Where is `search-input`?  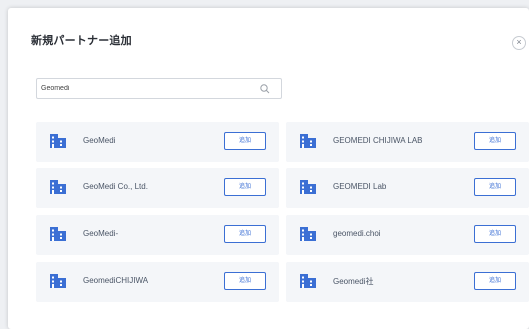
search-input is located at coordinates (146, 88).